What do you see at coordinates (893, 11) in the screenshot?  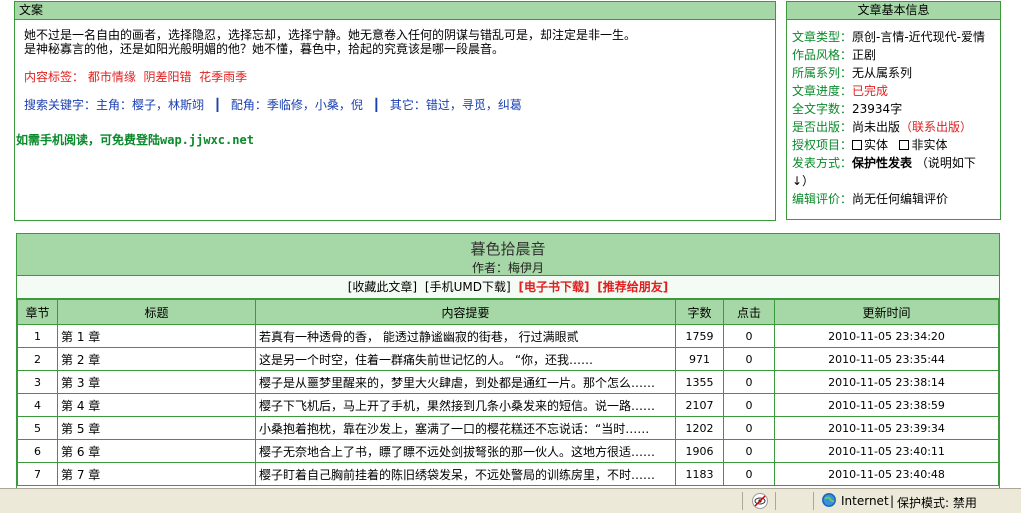 I see `info-header: 文章基本信息` at bounding box center [893, 11].